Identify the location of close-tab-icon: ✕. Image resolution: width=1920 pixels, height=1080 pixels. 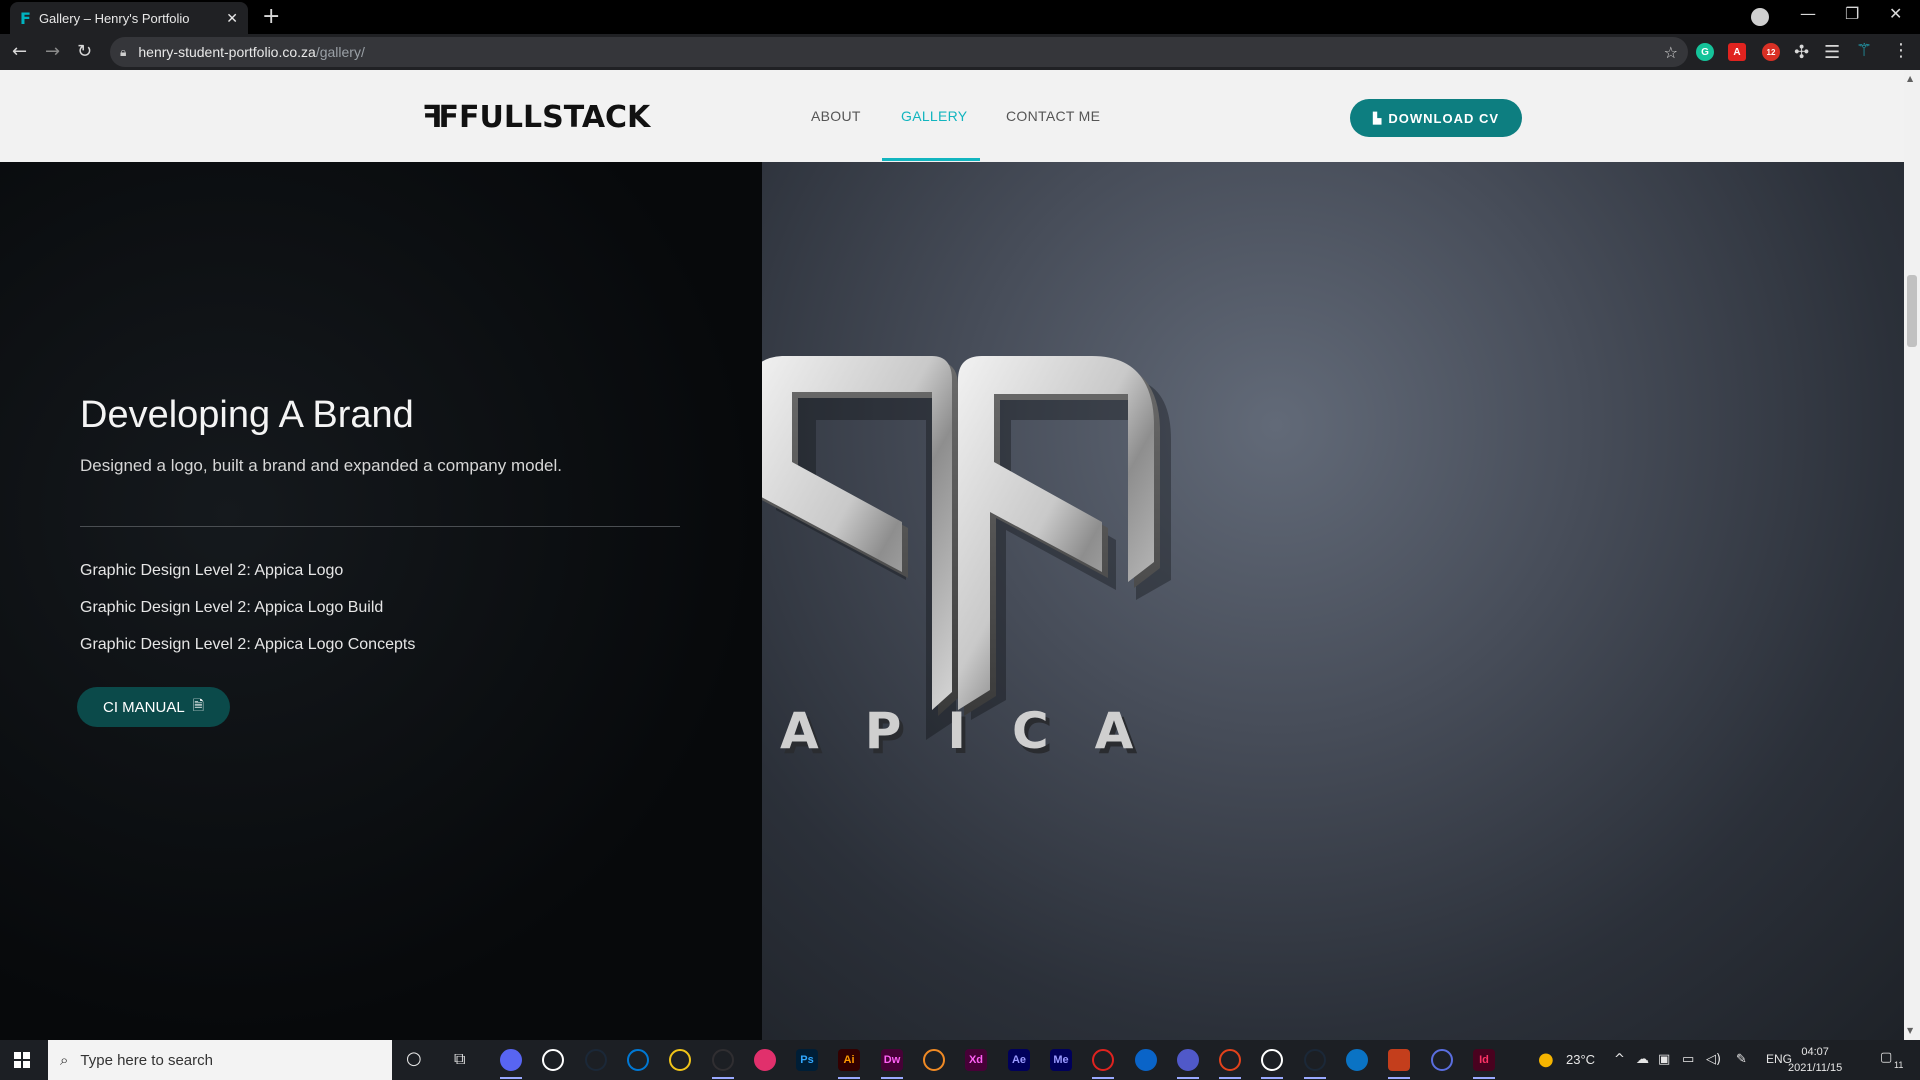
(232, 18).